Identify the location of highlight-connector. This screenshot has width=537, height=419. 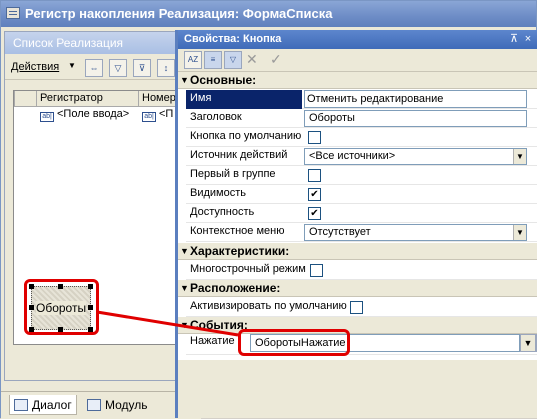
(167, 323).